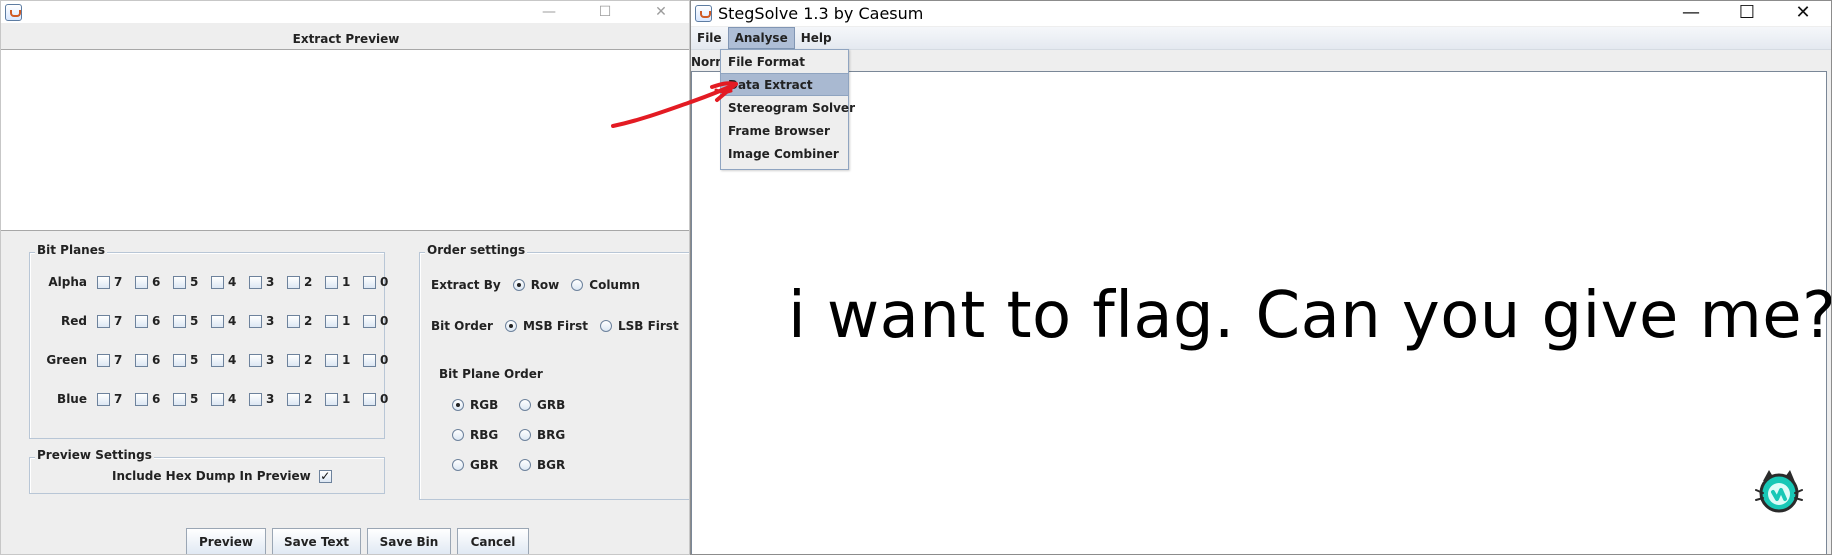 This screenshot has width=1832, height=555. I want to click on blue-bit-5-checkbox, so click(179, 399).